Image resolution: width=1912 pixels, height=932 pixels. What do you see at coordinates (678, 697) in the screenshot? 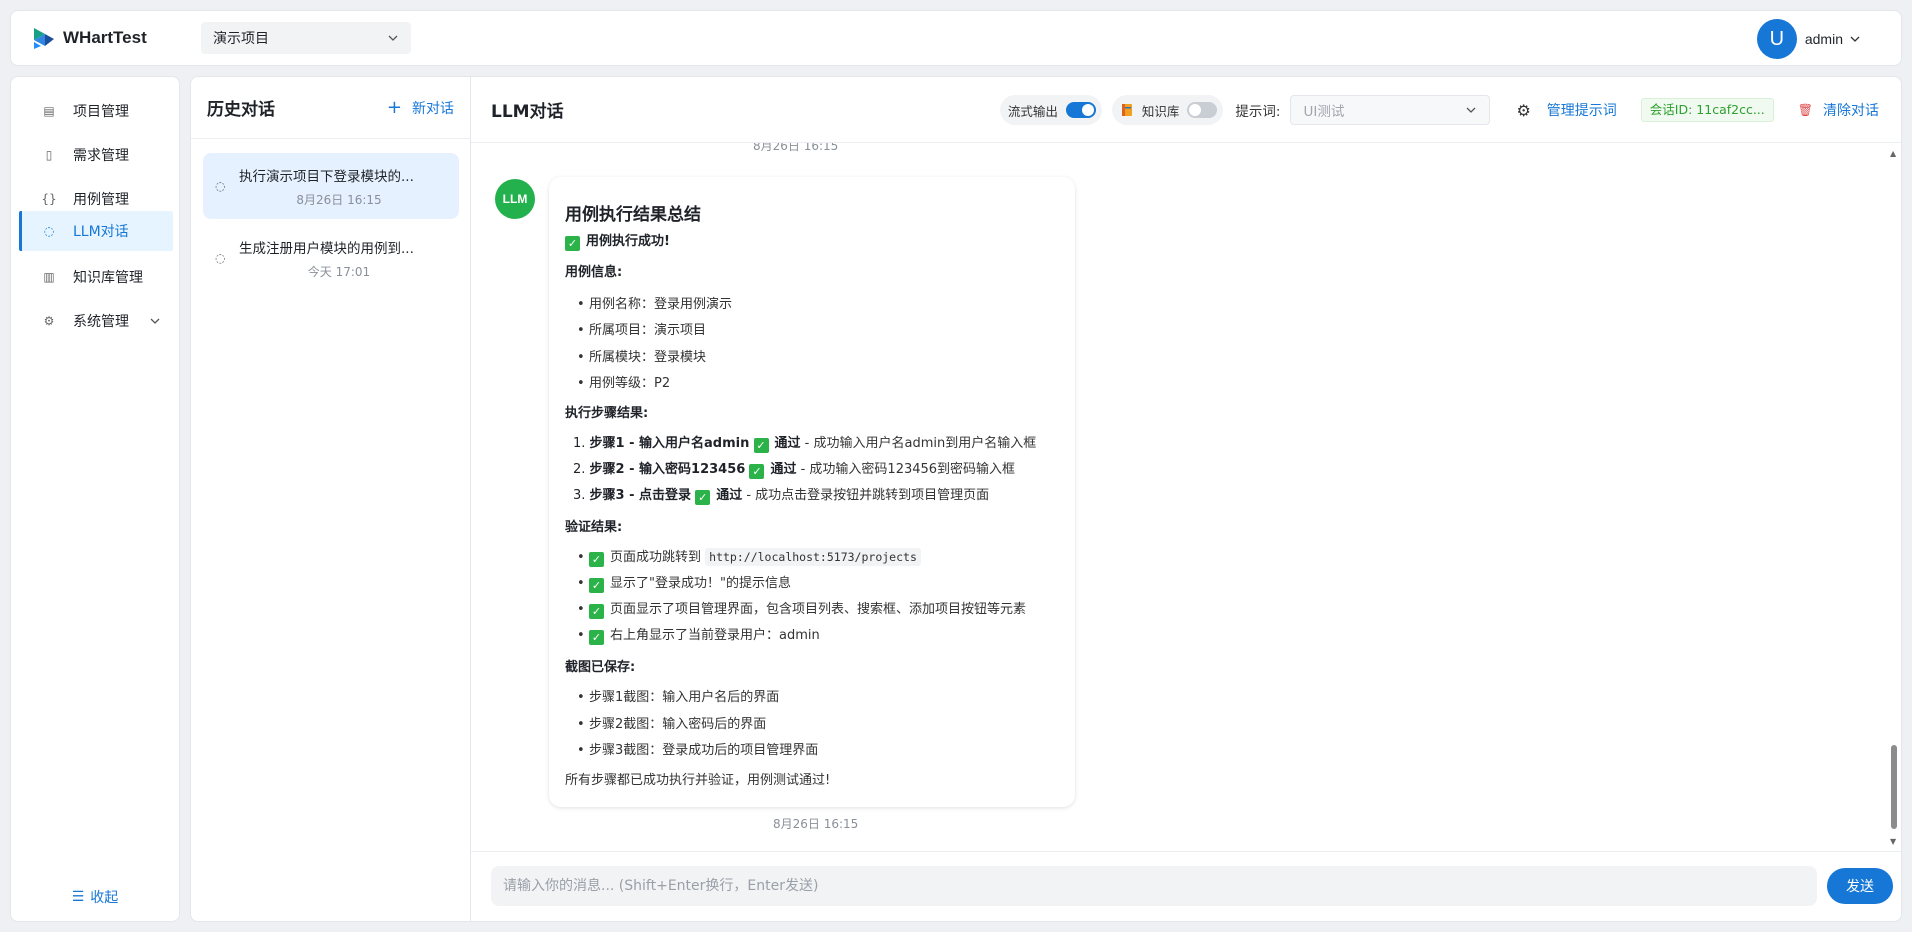
I see `list-item: 步骤1截图：输入用户名后的界面` at bounding box center [678, 697].